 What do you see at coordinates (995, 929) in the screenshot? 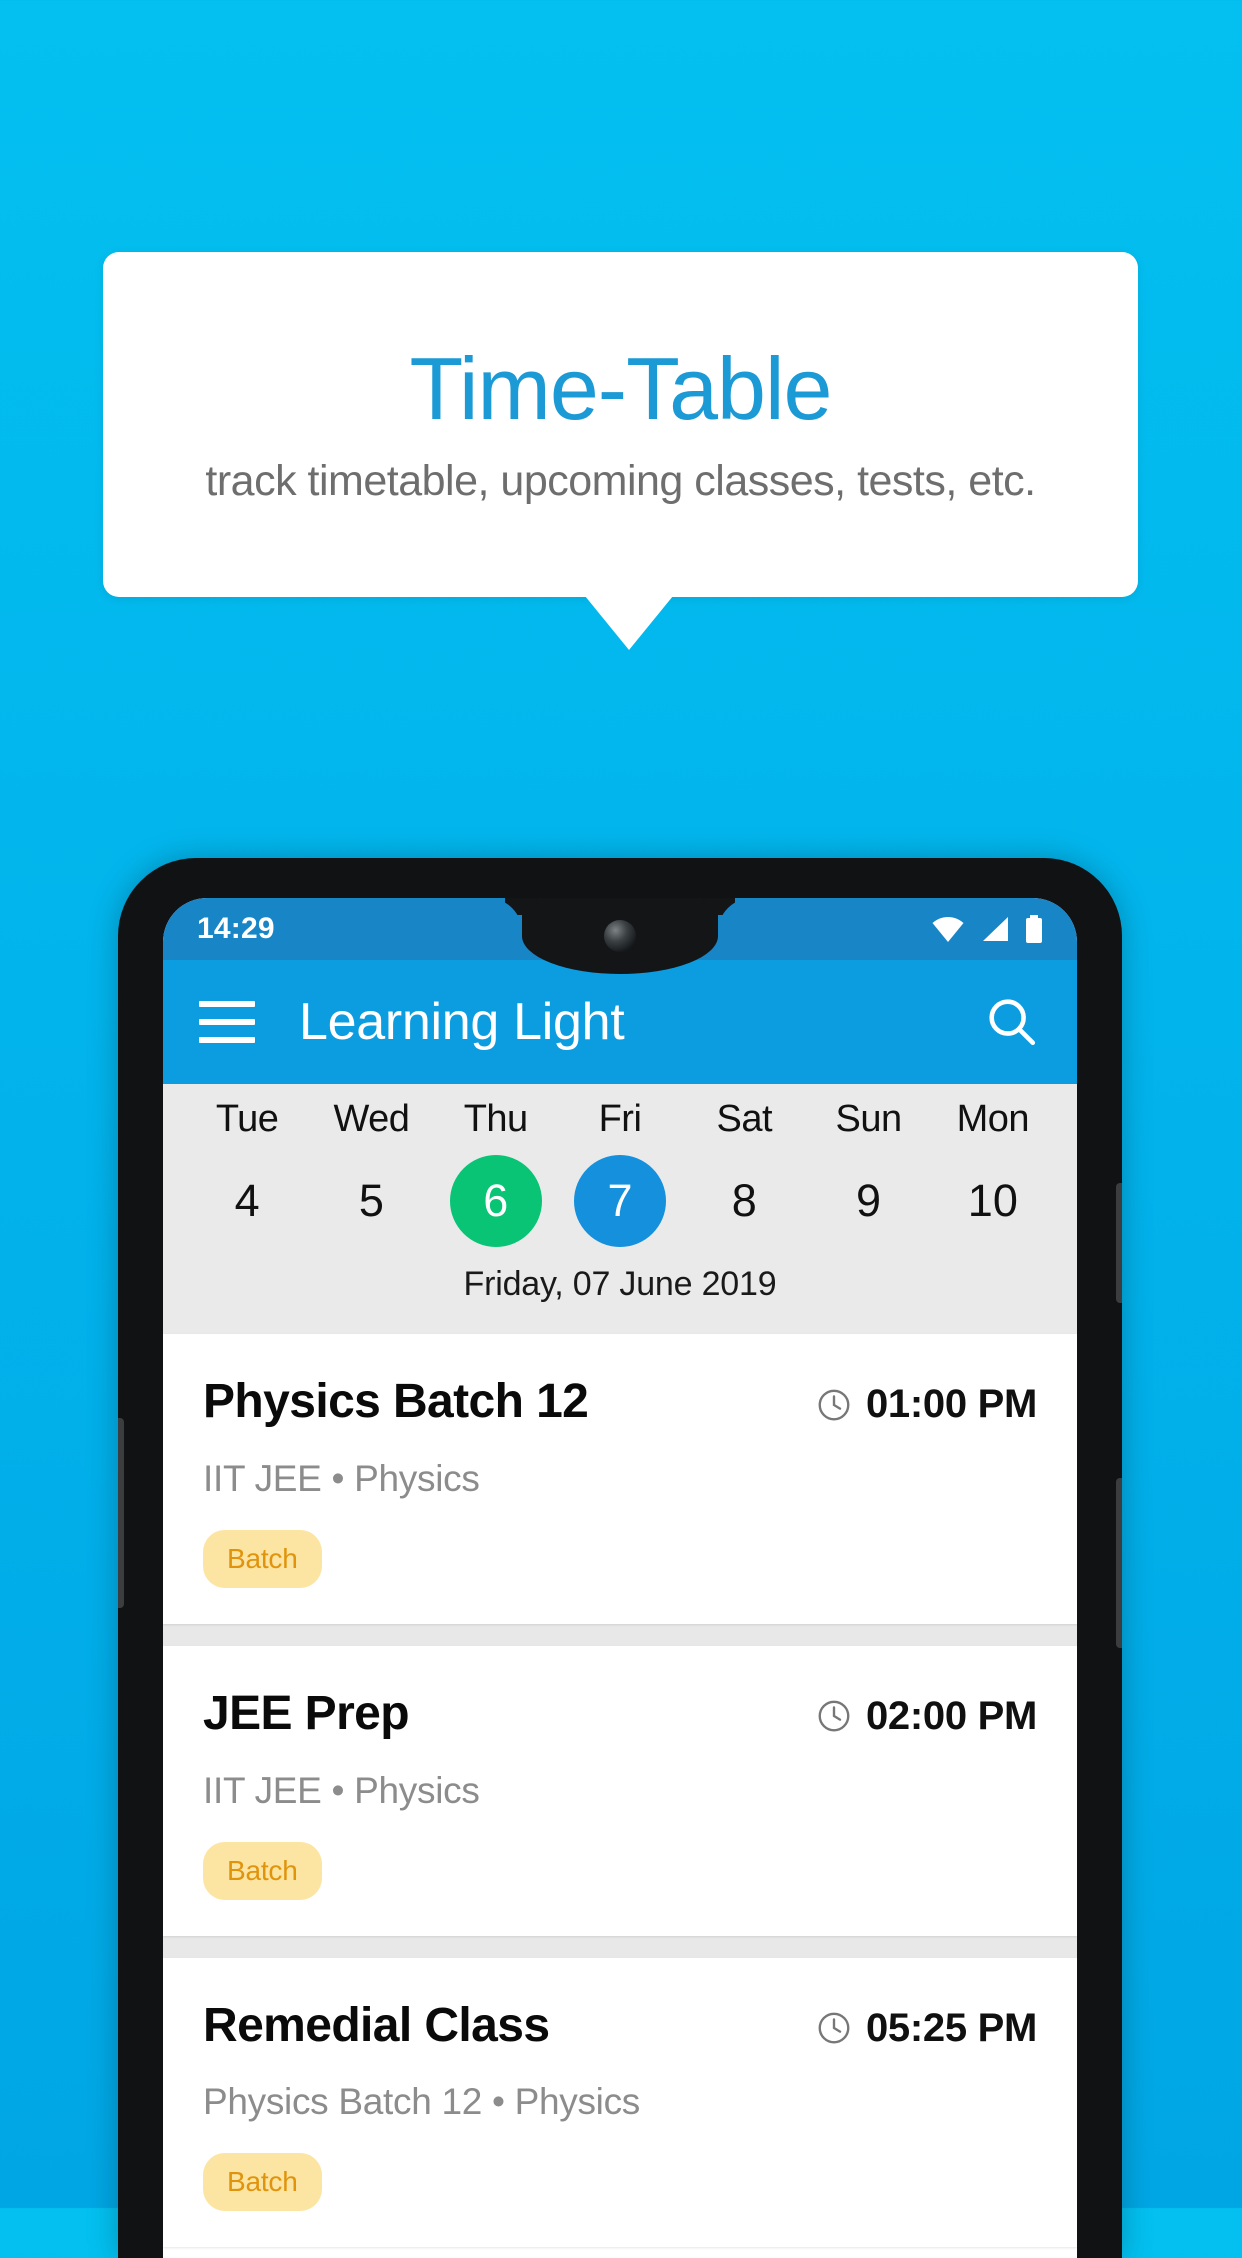
I see `signal-icon` at bounding box center [995, 929].